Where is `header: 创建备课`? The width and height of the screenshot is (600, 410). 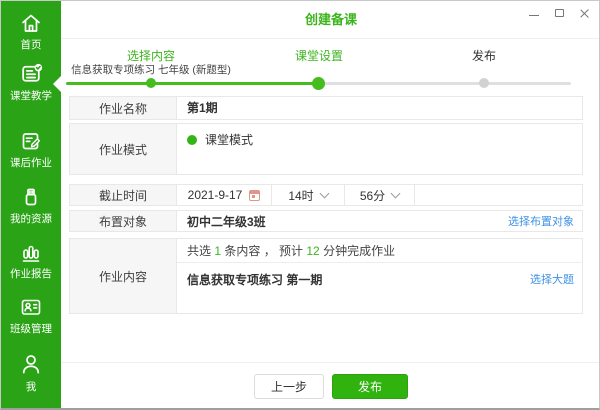
header: 创建备课 is located at coordinates (330, 20).